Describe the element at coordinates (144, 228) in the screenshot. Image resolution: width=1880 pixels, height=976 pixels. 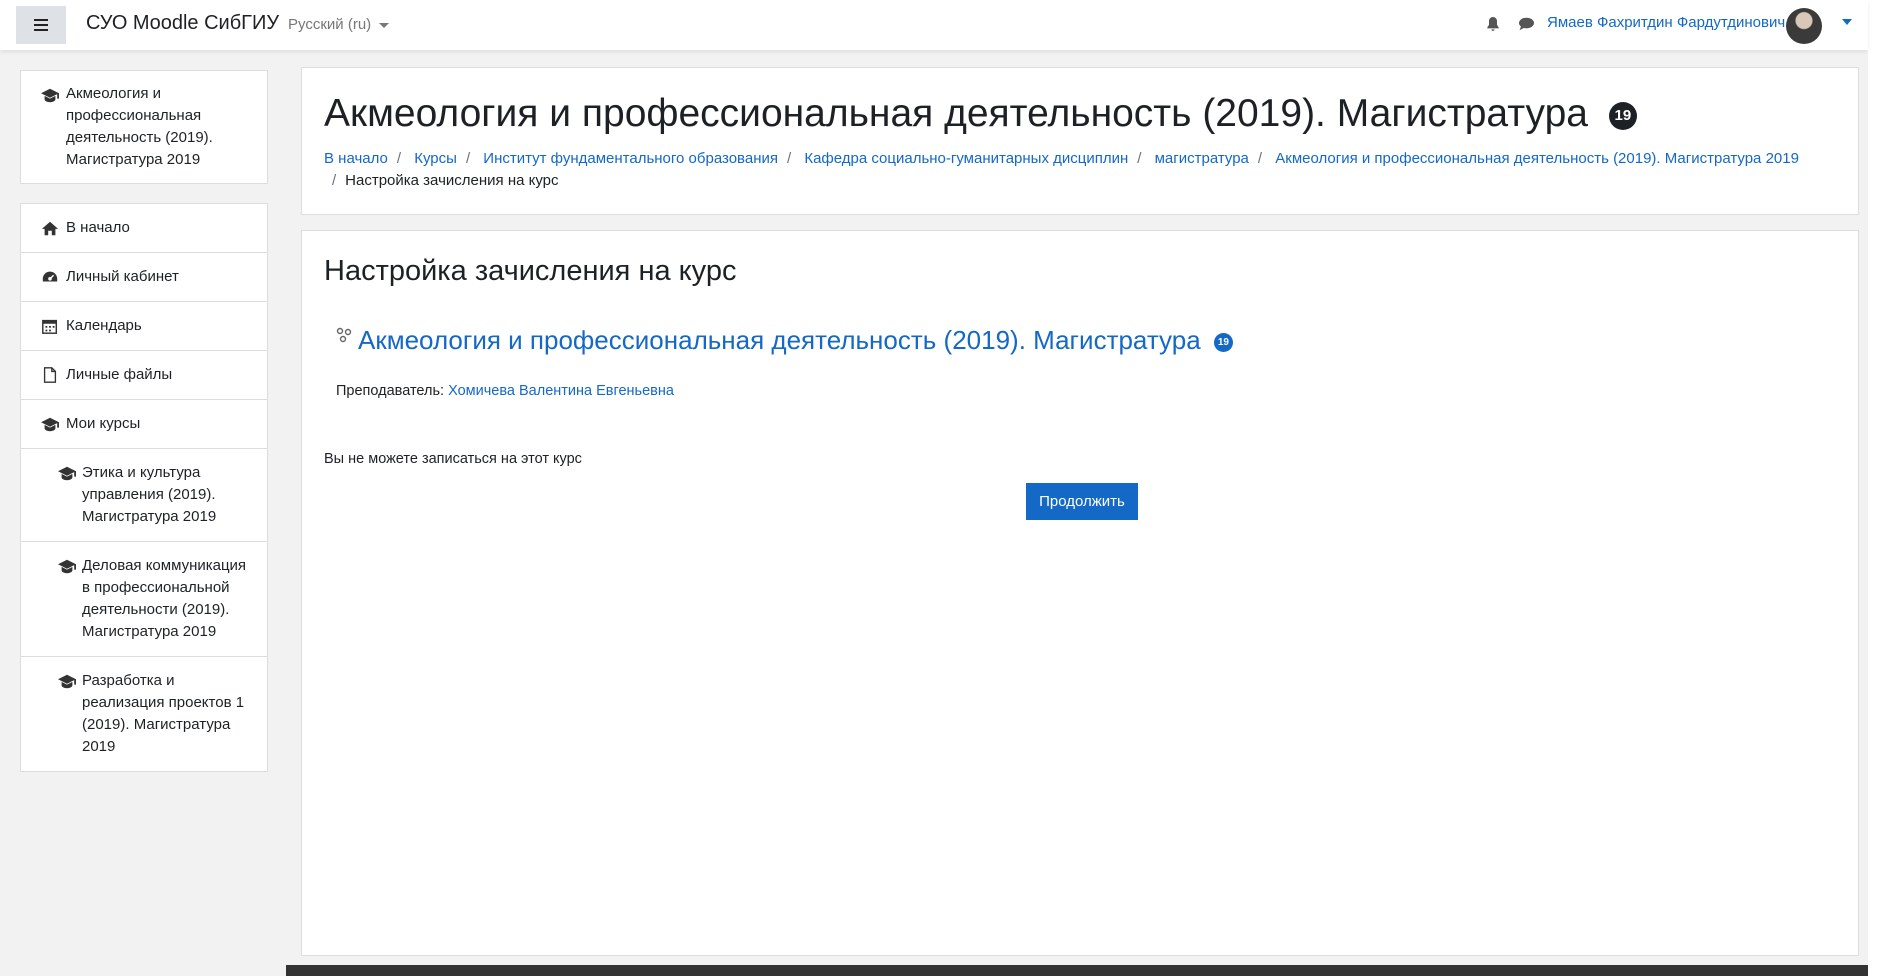
I see `sidebar-item-home: В начало` at that location.